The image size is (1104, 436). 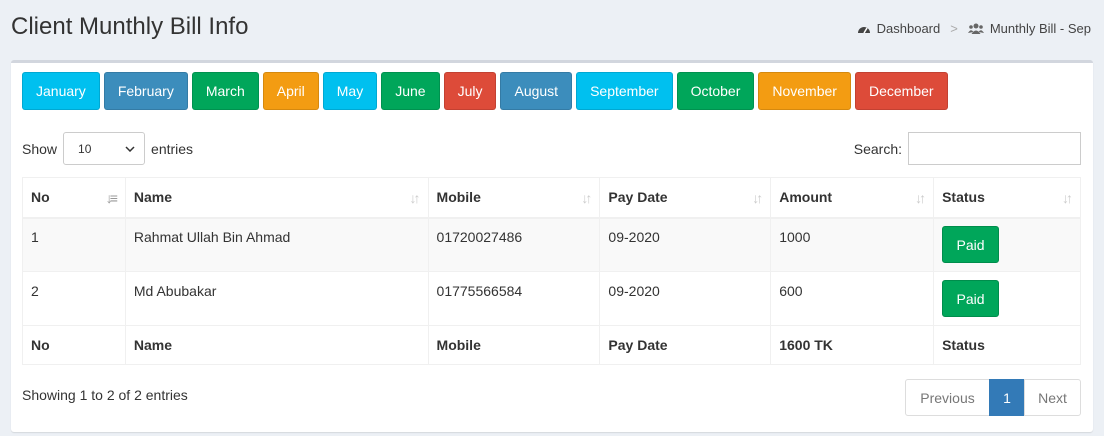 What do you see at coordinates (479, 290) in the screenshot?
I see `cell-text: 01775566584` at bounding box center [479, 290].